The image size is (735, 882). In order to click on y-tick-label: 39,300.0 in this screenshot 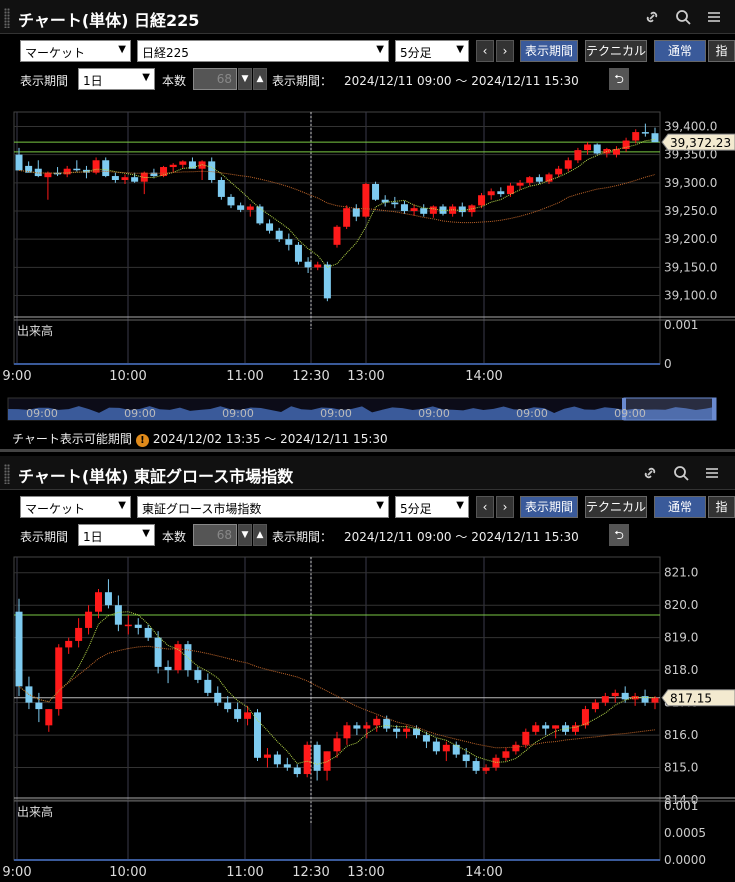, I will do `click(690, 183)`.